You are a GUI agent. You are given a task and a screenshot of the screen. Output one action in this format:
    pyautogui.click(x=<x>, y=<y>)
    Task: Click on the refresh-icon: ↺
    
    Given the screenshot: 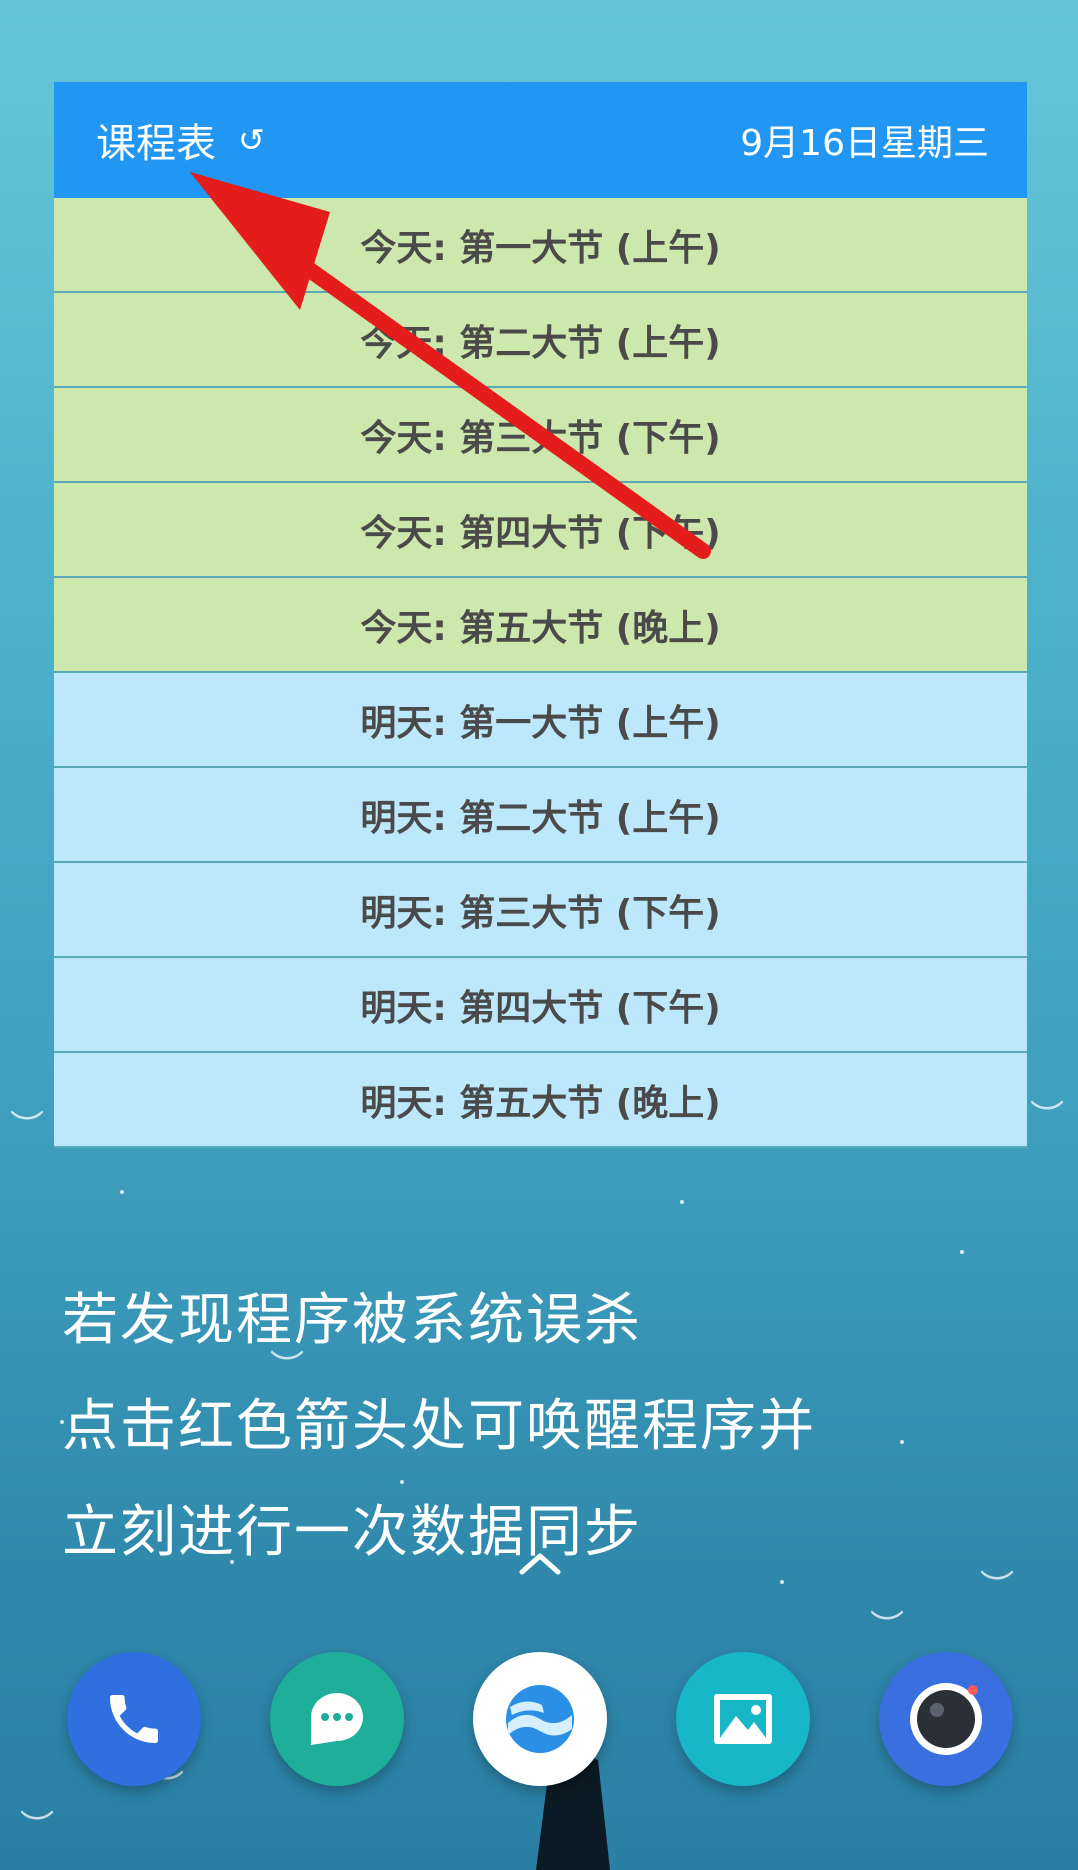 What is the action you would take?
    pyautogui.click(x=251, y=140)
    